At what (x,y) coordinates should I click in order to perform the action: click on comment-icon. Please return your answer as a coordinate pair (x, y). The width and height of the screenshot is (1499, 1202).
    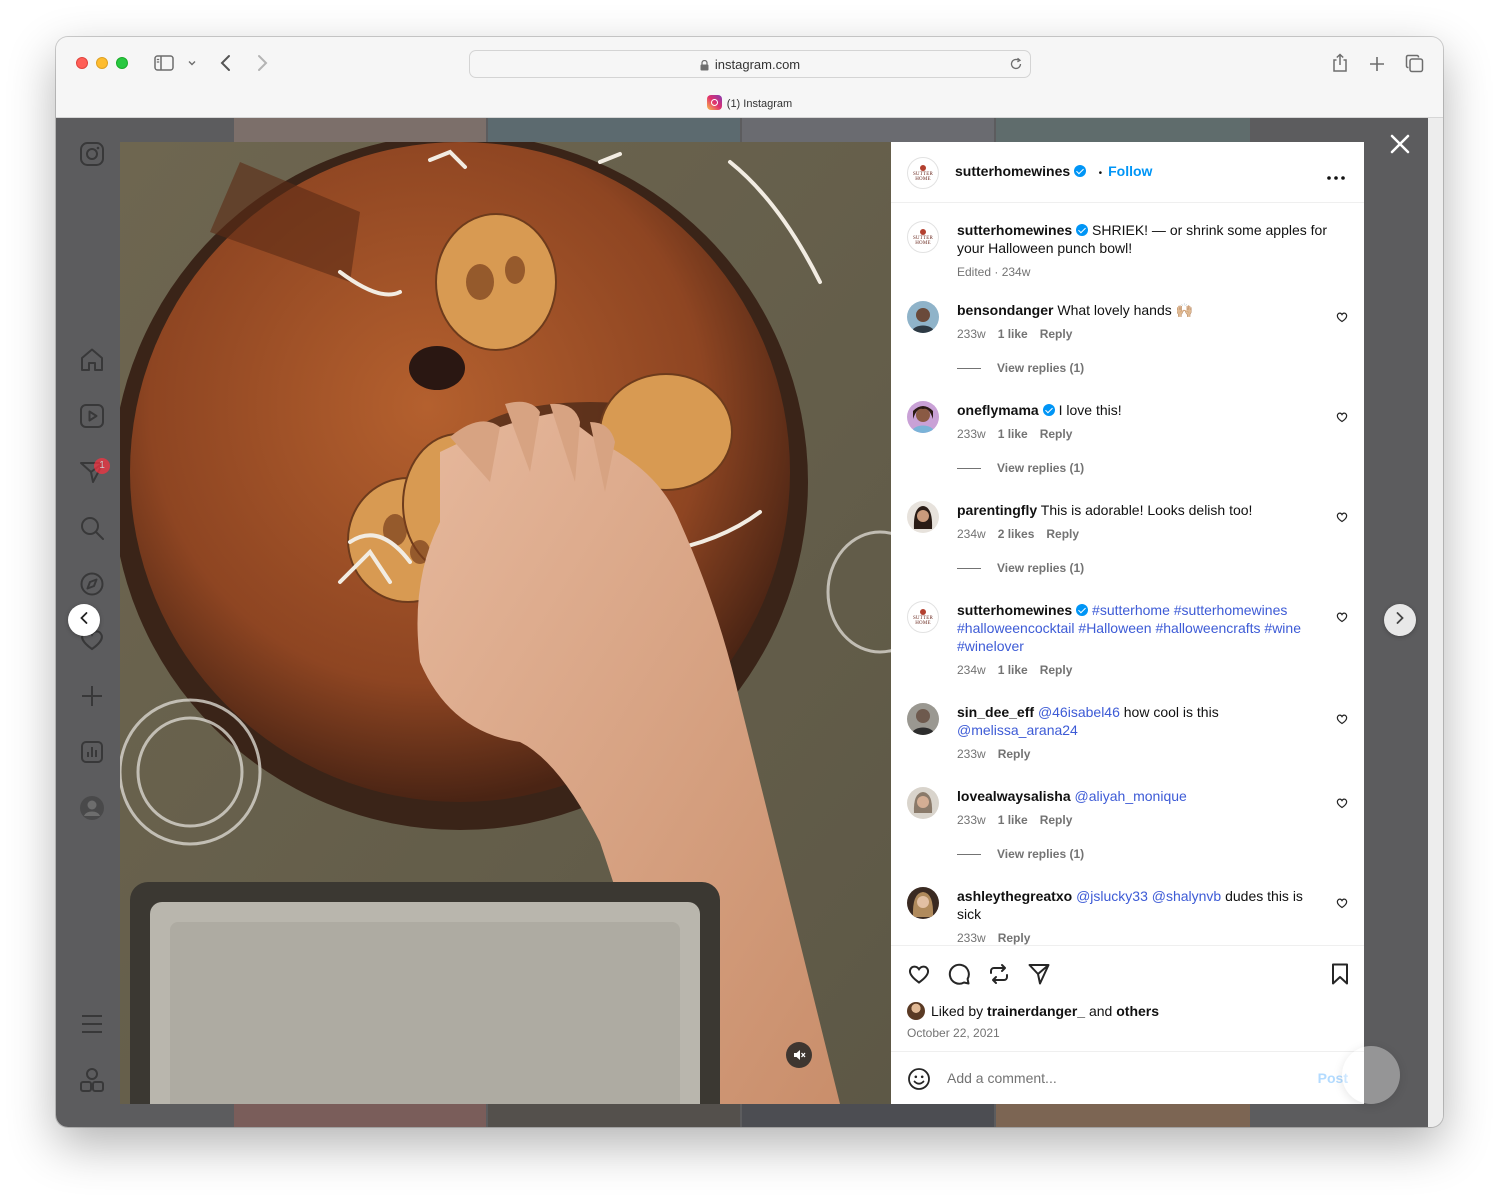
    Looking at the image, I should click on (959, 974).